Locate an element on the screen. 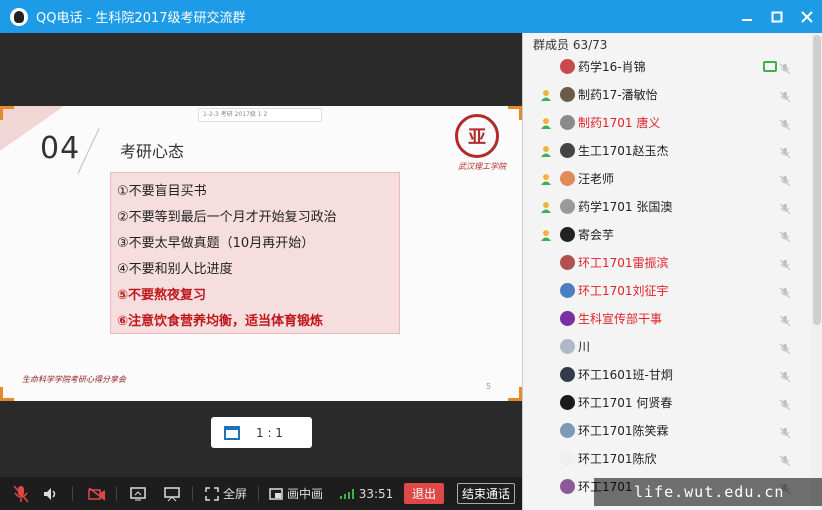  scrollbar is located at coordinates (816, 271).